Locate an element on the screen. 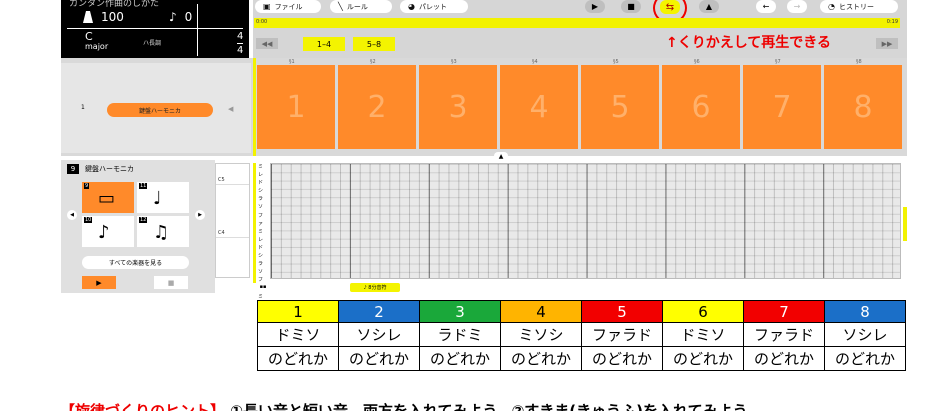  clock-icon: ◔ is located at coordinates (831, 6).